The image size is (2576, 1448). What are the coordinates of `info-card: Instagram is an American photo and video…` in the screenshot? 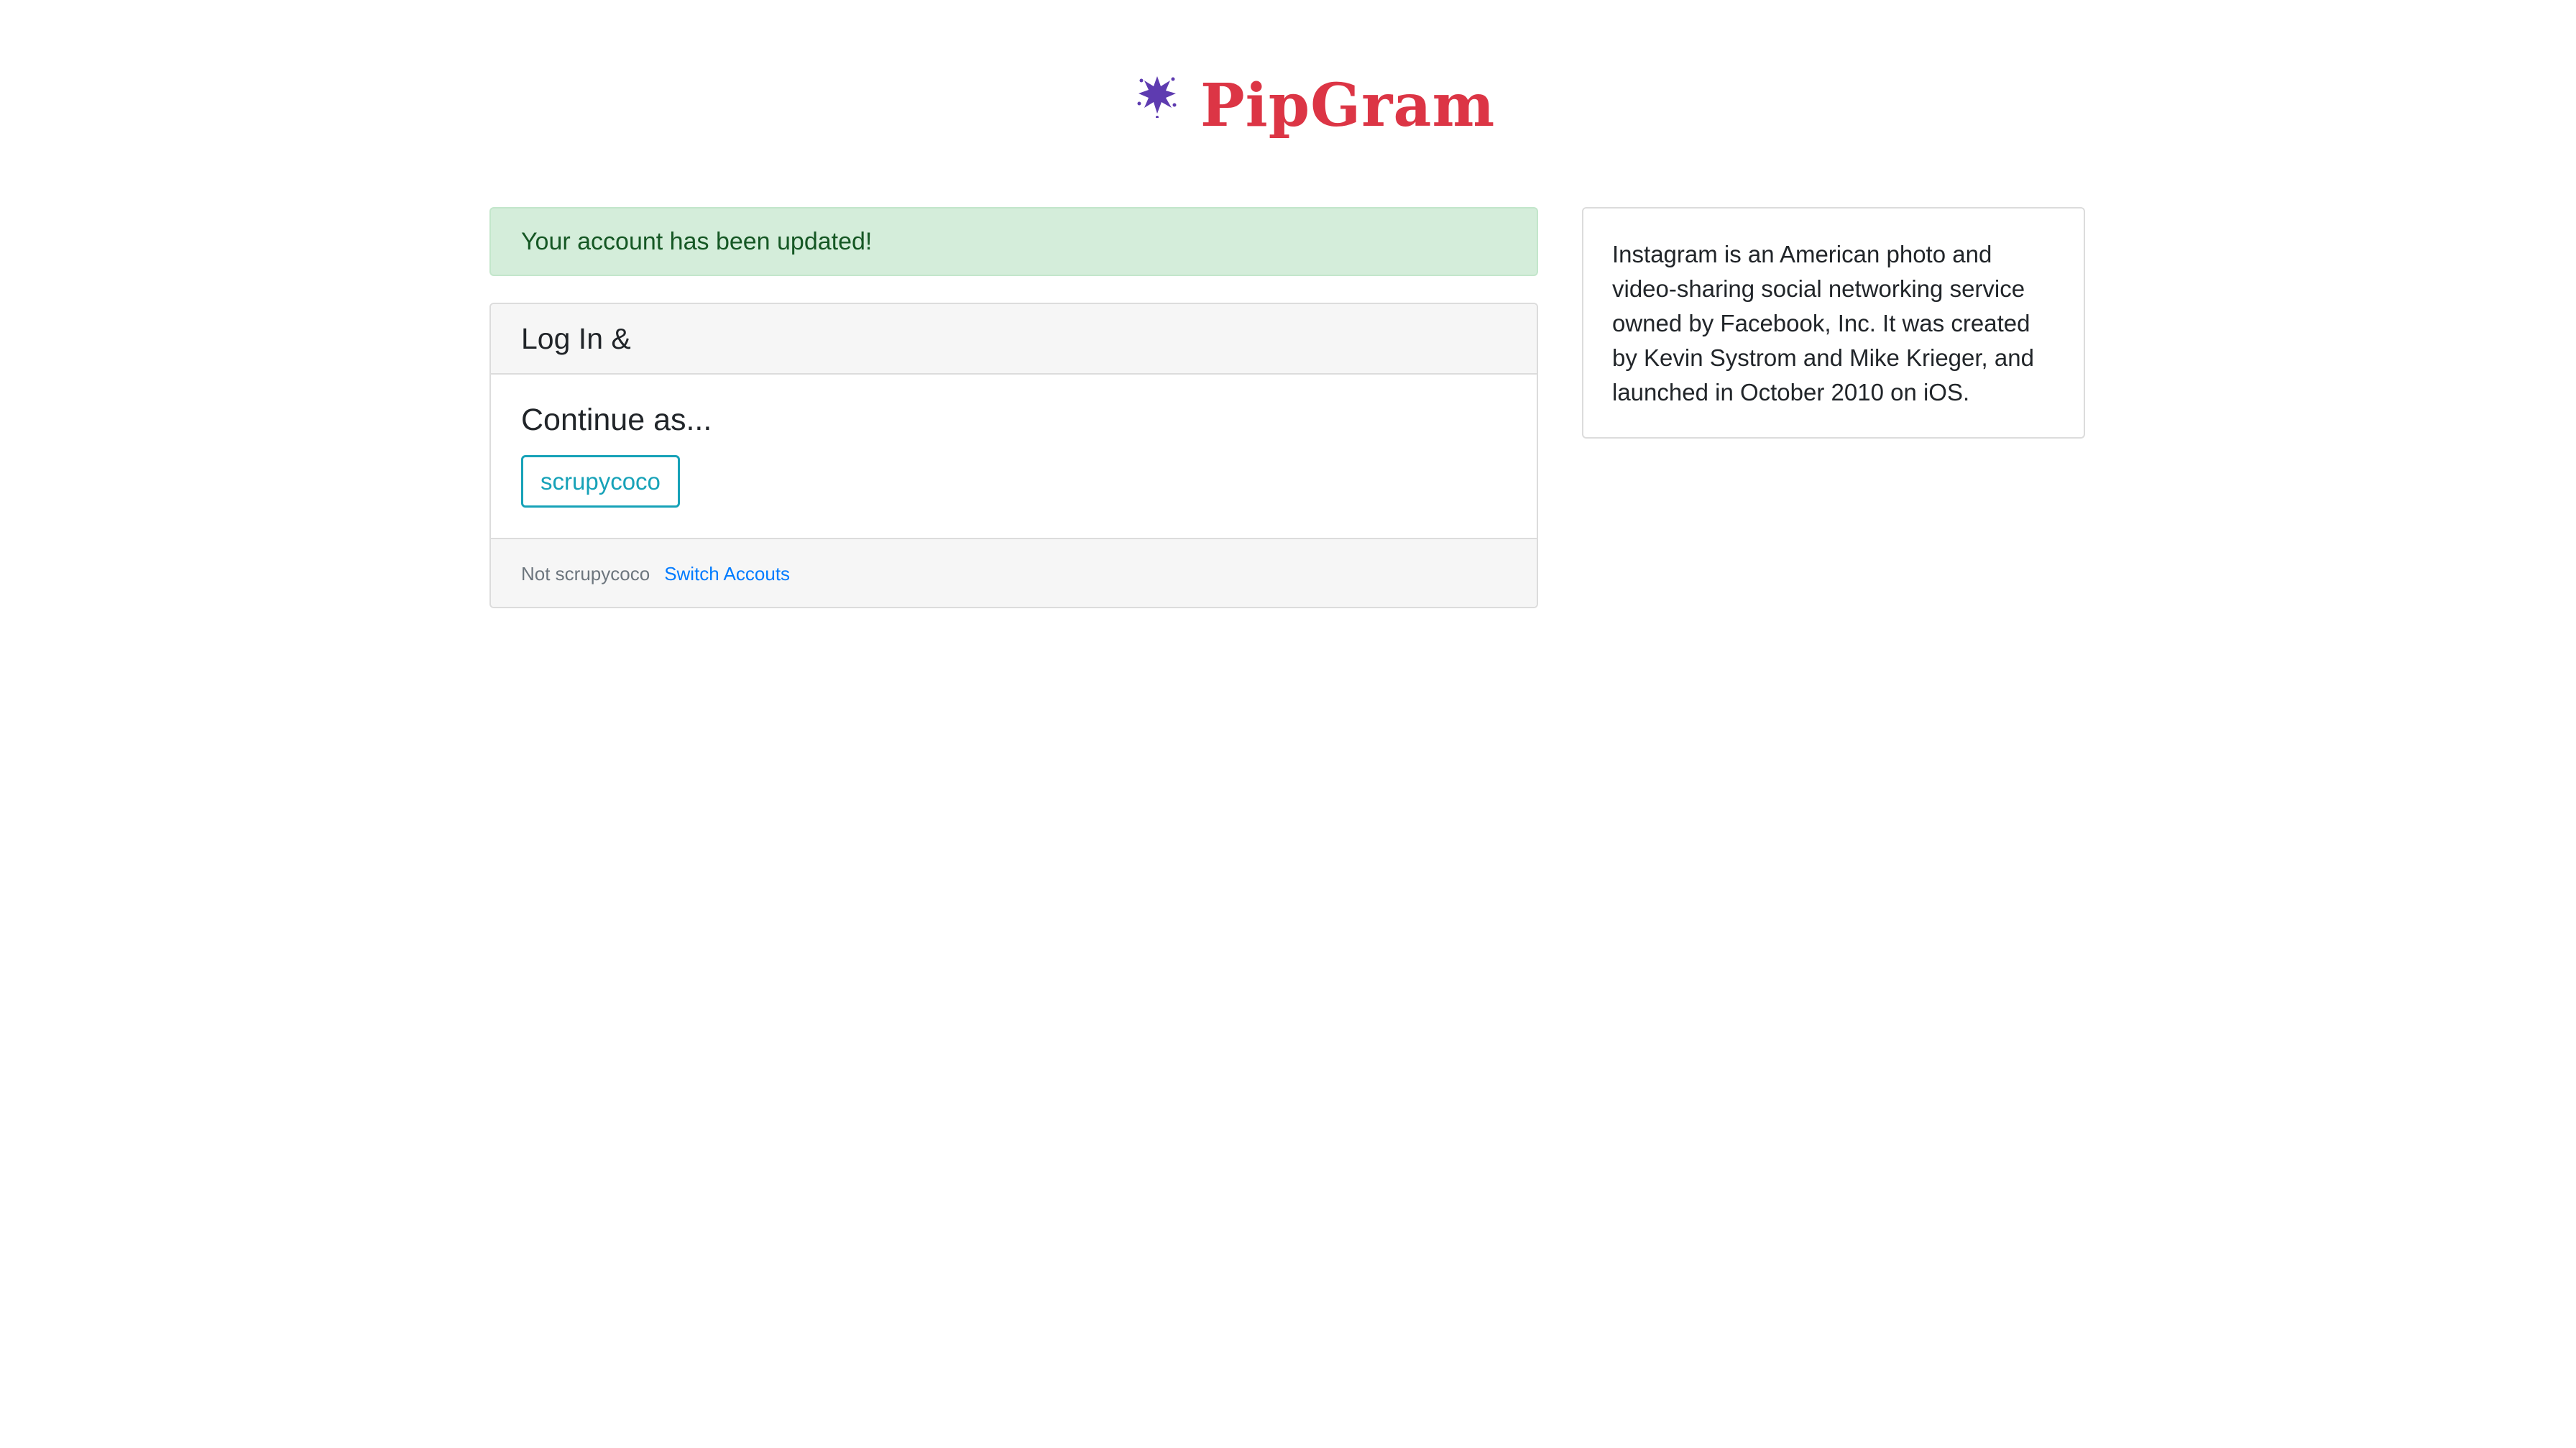 It's located at (1833, 323).